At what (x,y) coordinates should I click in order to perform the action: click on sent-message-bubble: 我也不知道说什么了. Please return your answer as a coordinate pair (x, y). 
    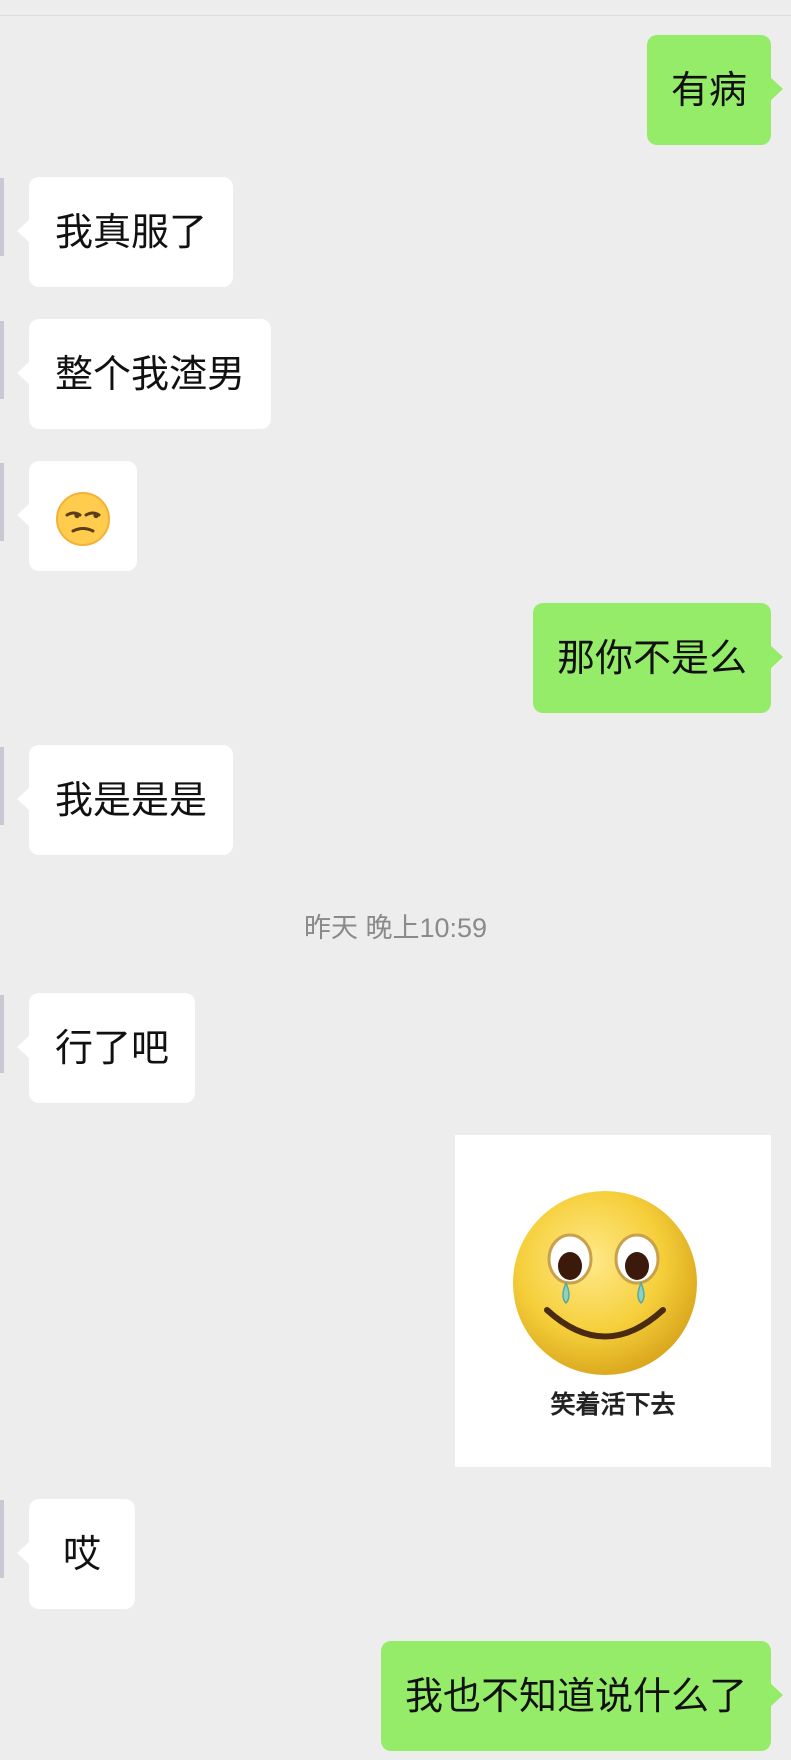
    Looking at the image, I should click on (582, 1696).